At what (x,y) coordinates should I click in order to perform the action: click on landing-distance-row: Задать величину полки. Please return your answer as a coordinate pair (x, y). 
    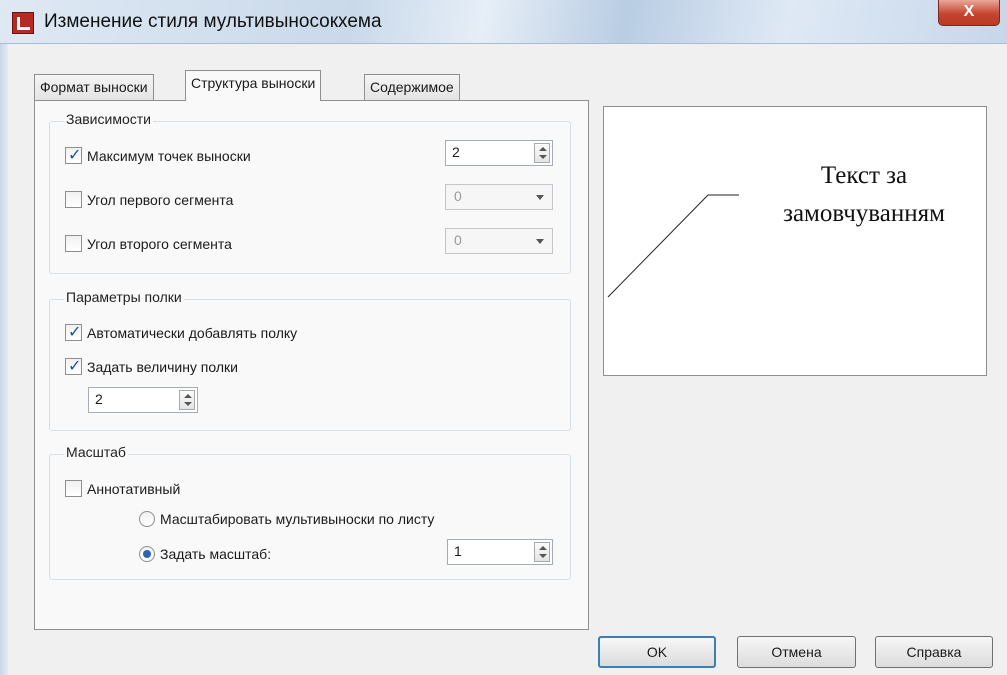
    Looking at the image, I should click on (151, 365).